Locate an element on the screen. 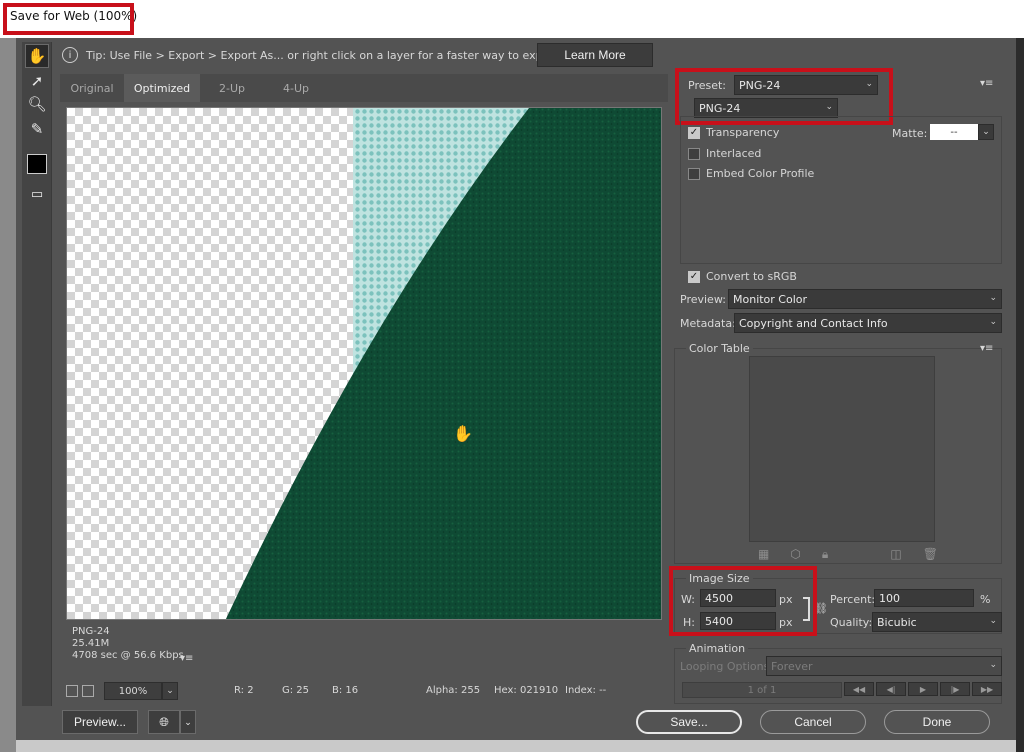 The image size is (1024, 752). tab-4-up: 4-Up is located at coordinates (296, 88).